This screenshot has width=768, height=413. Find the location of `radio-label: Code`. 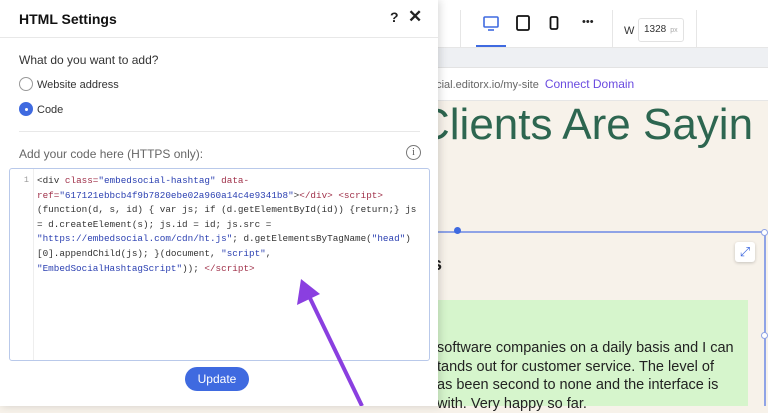

radio-label: Code is located at coordinates (50, 110).